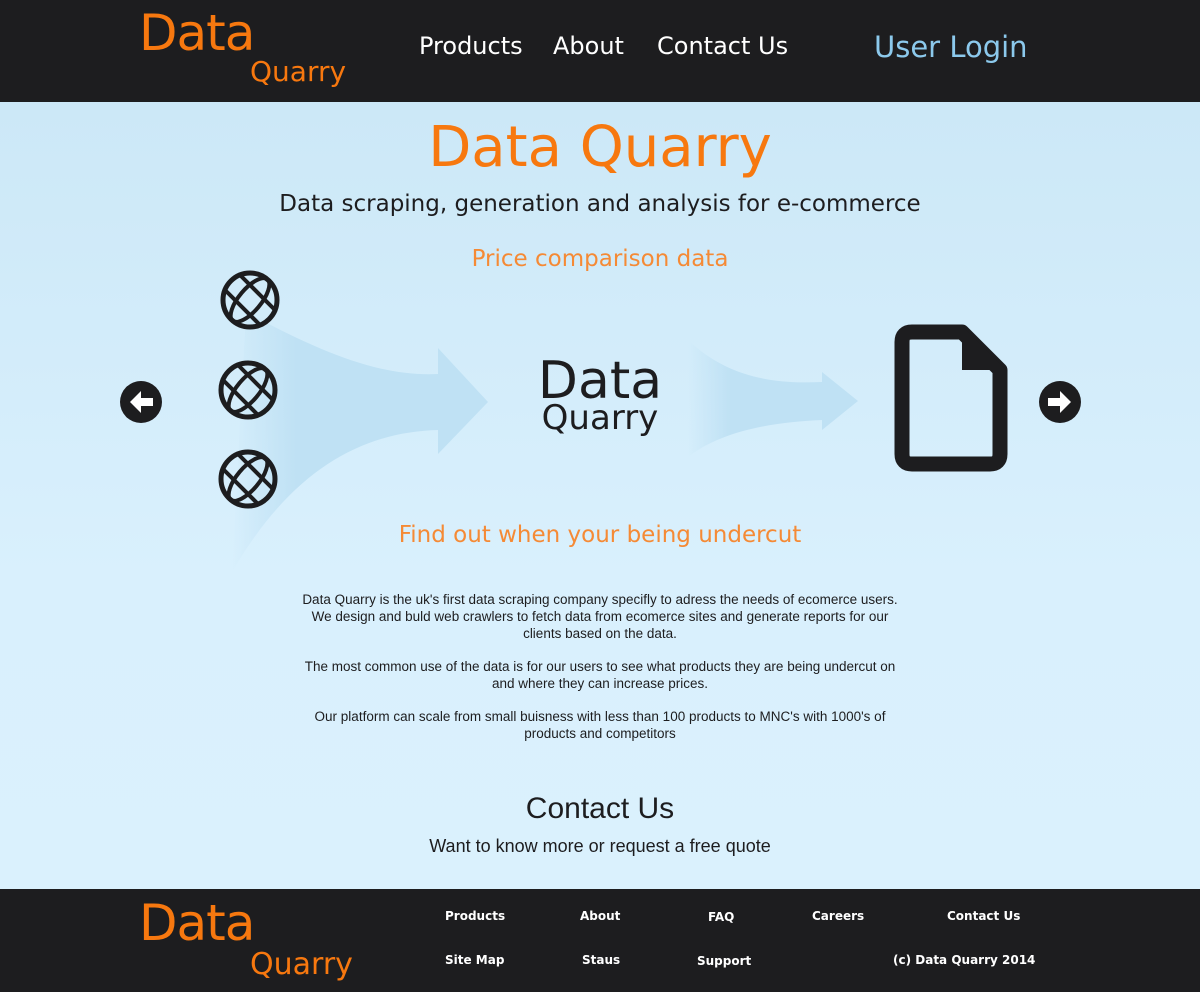  I want to click on carousel-prev-button, so click(141, 402).